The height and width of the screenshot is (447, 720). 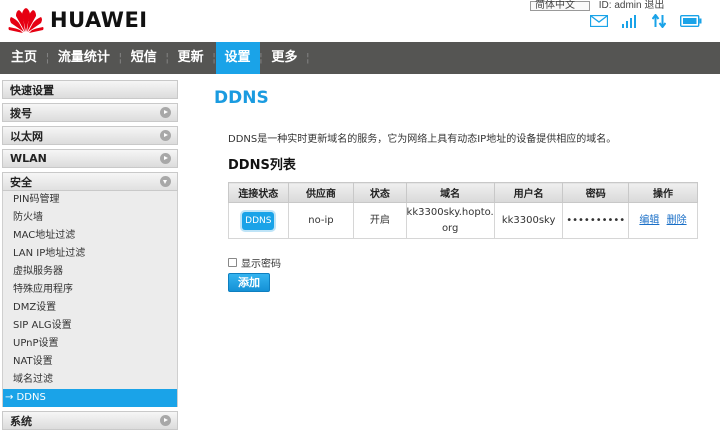 What do you see at coordinates (90, 112) in the screenshot?
I see `sidebar-item-dial: 拨号` at bounding box center [90, 112].